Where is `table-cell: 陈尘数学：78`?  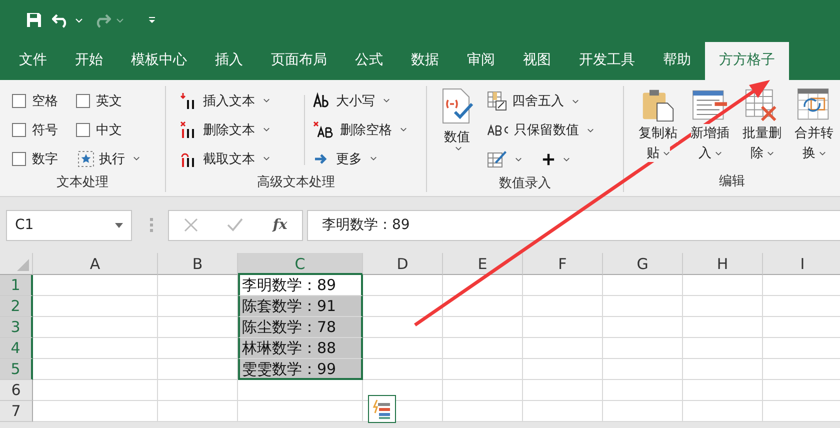
table-cell: 陈尘数学：78 is located at coordinates (300, 327).